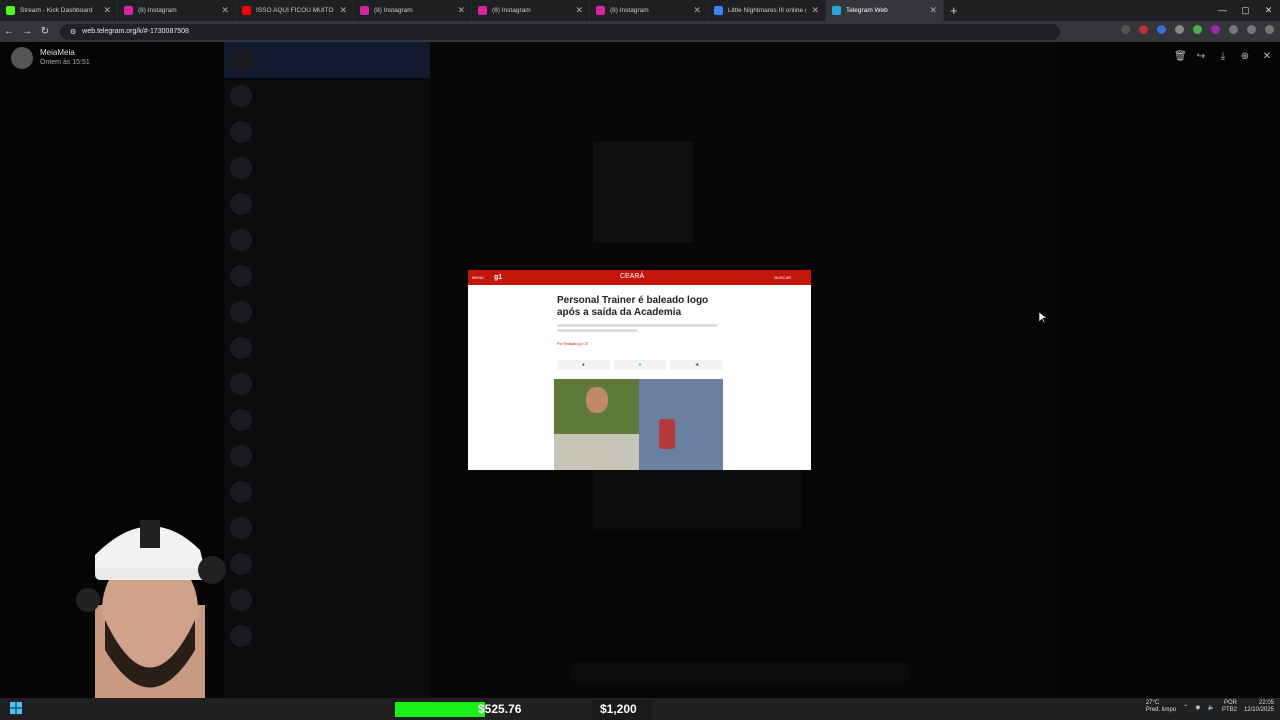 The height and width of the screenshot is (720, 1280). I want to click on language-indicator: POR PTB2, so click(1229, 707).